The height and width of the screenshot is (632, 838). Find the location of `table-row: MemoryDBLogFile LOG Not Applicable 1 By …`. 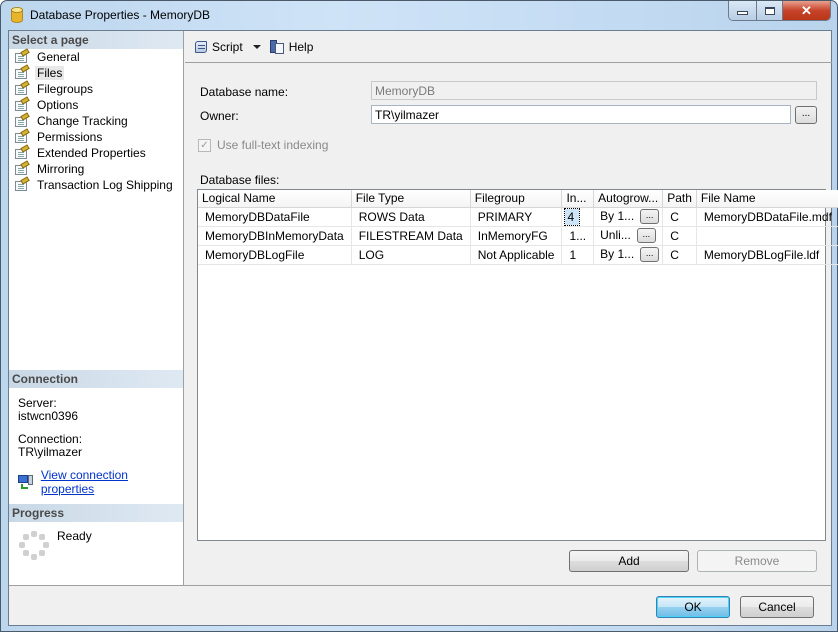

table-row: MemoryDBLogFile LOG Not Applicable 1 By … is located at coordinates (518, 255).